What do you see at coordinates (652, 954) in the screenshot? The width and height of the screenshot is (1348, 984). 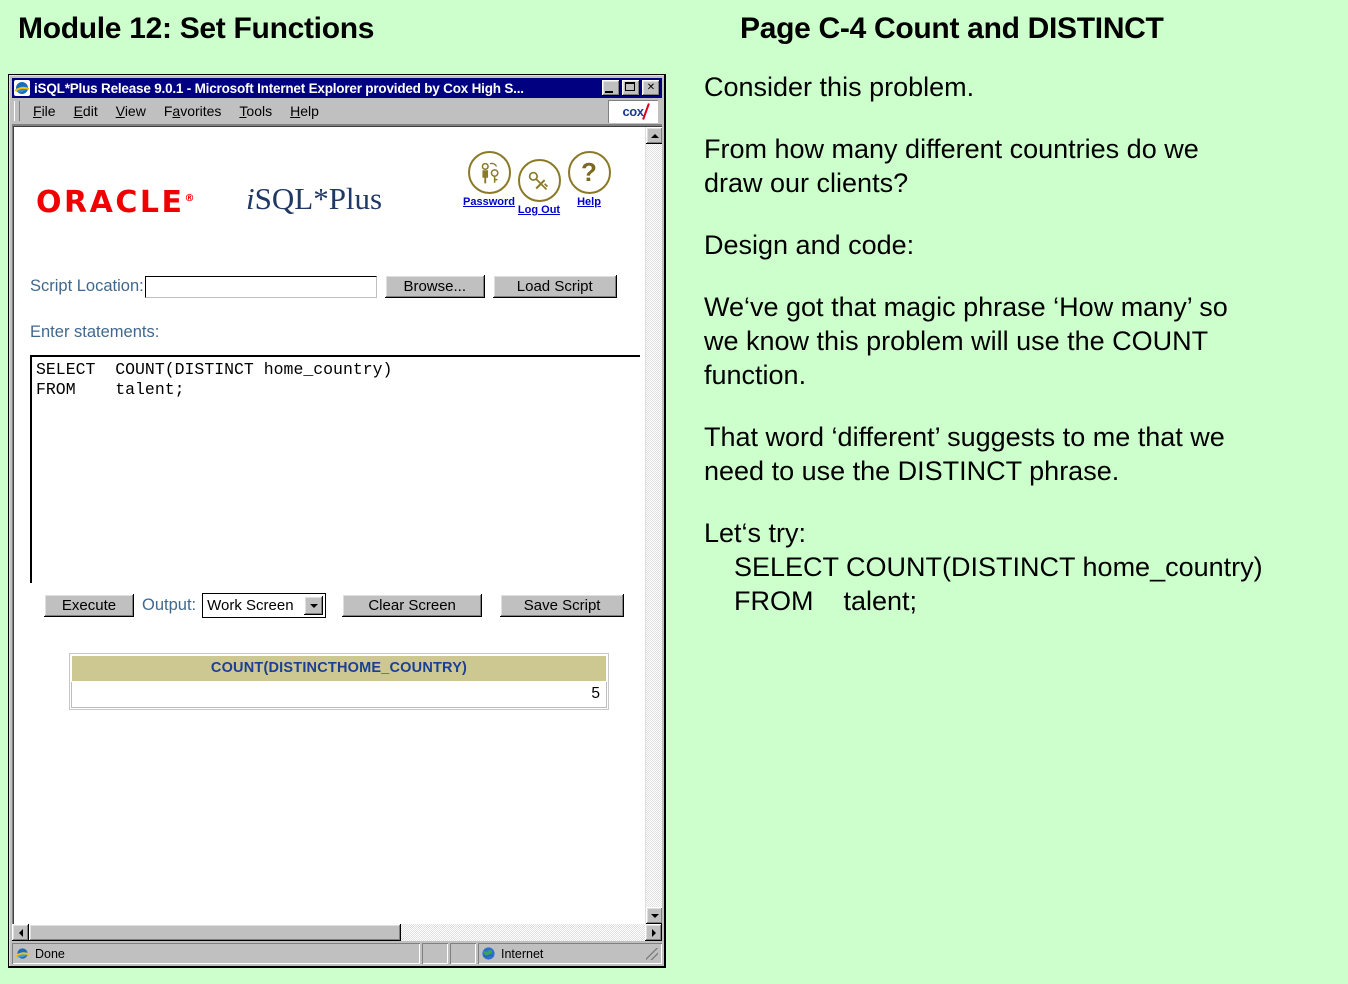 I see `window-resize-grip` at bounding box center [652, 954].